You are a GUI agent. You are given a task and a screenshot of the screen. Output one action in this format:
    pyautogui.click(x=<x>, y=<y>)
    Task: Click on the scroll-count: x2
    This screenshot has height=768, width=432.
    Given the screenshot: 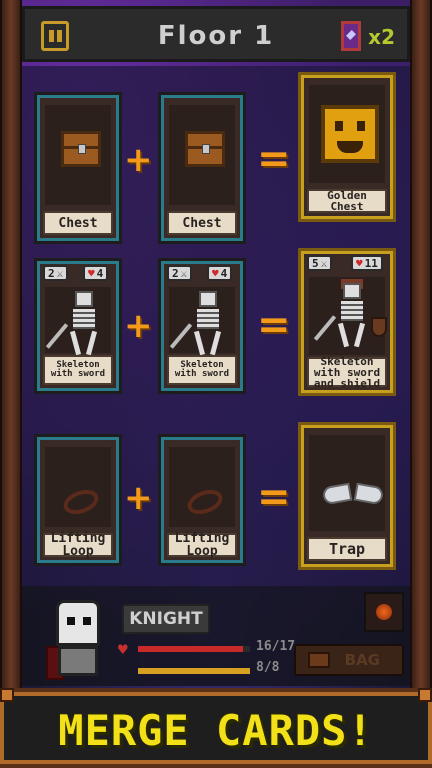 What is the action you would take?
    pyautogui.click(x=381, y=37)
    